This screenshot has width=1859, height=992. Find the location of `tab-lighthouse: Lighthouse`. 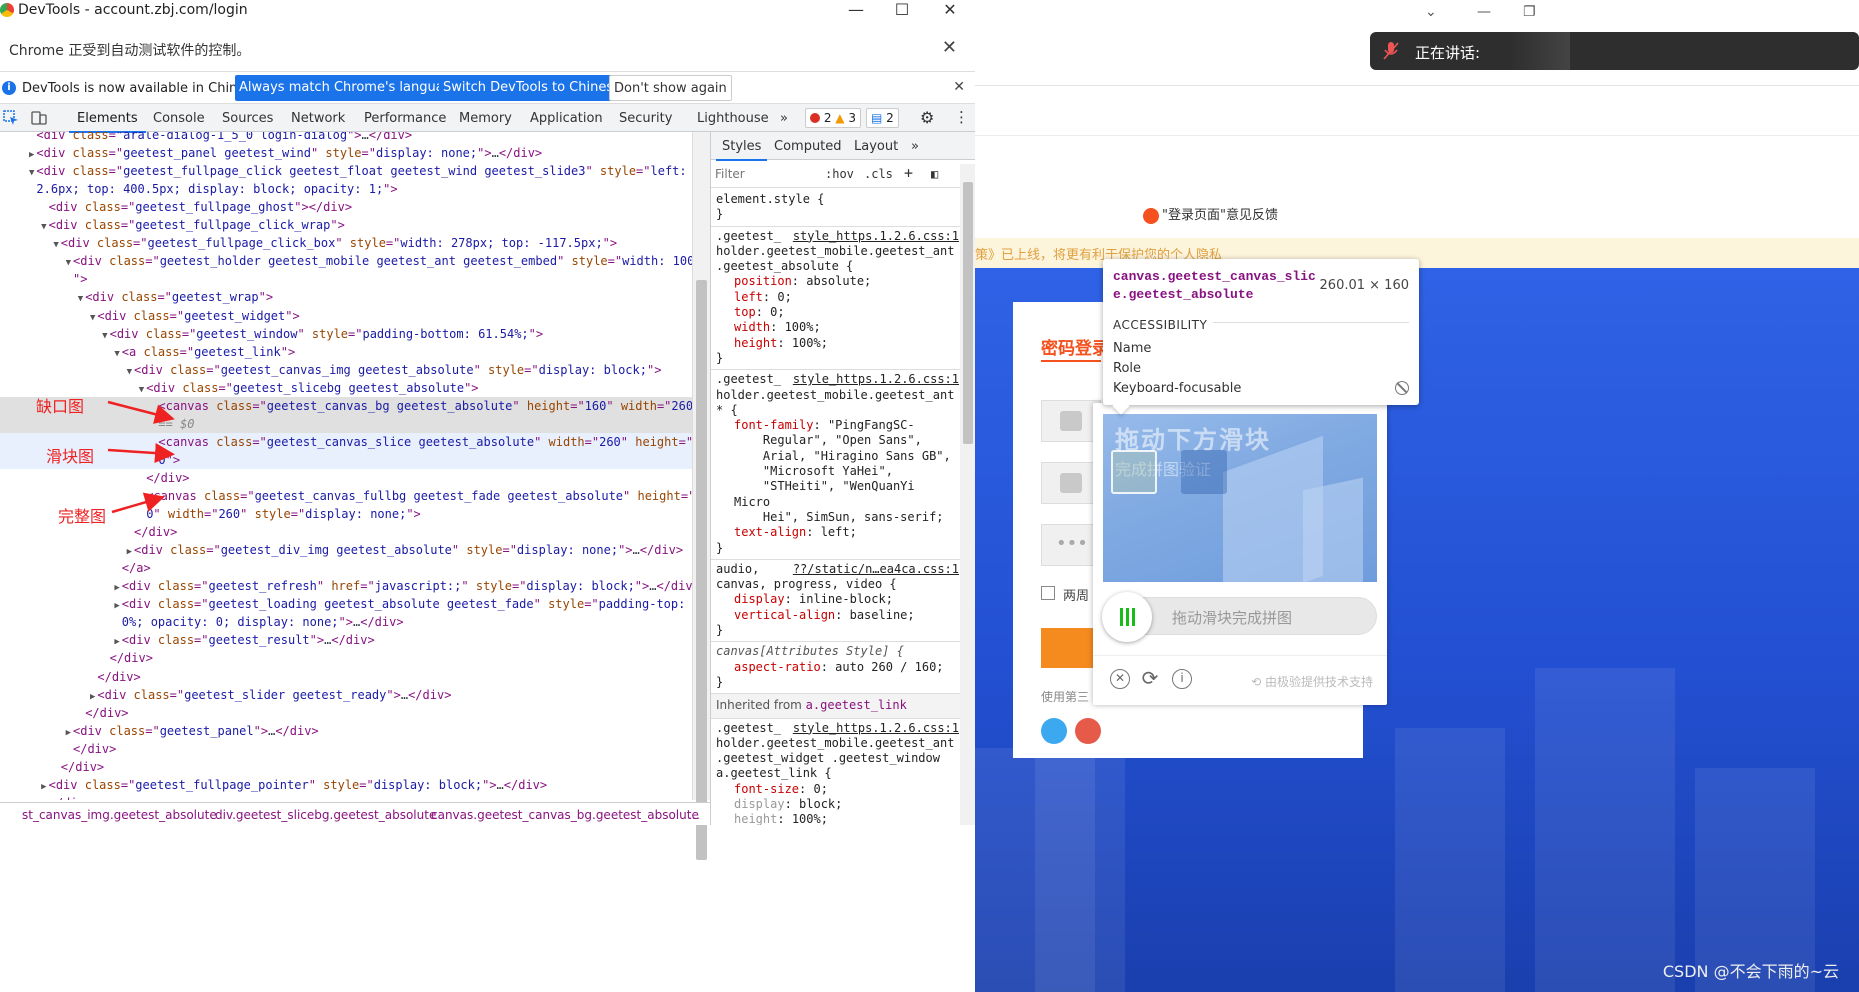

tab-lighthouse: Lighthouse is located at coordinates (733, 118).